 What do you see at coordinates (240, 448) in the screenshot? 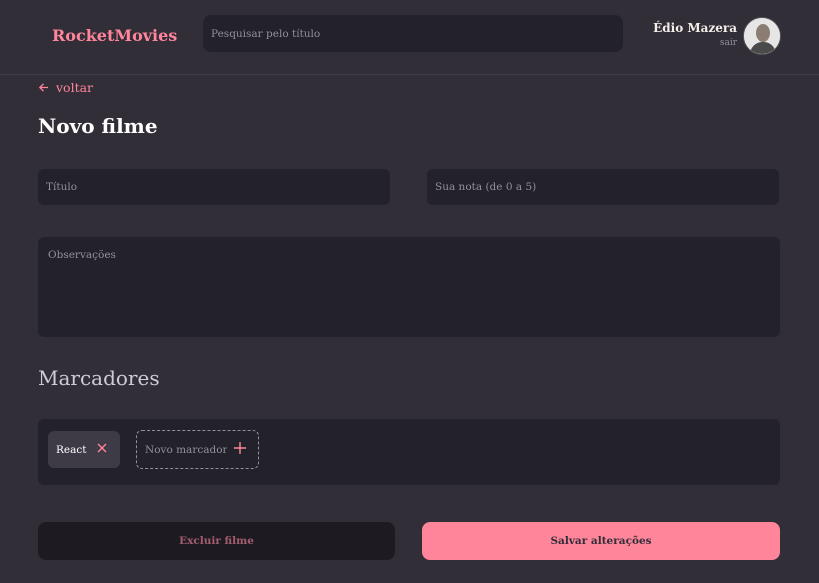
I see `plus-icon` at bounding box center [240, 448].